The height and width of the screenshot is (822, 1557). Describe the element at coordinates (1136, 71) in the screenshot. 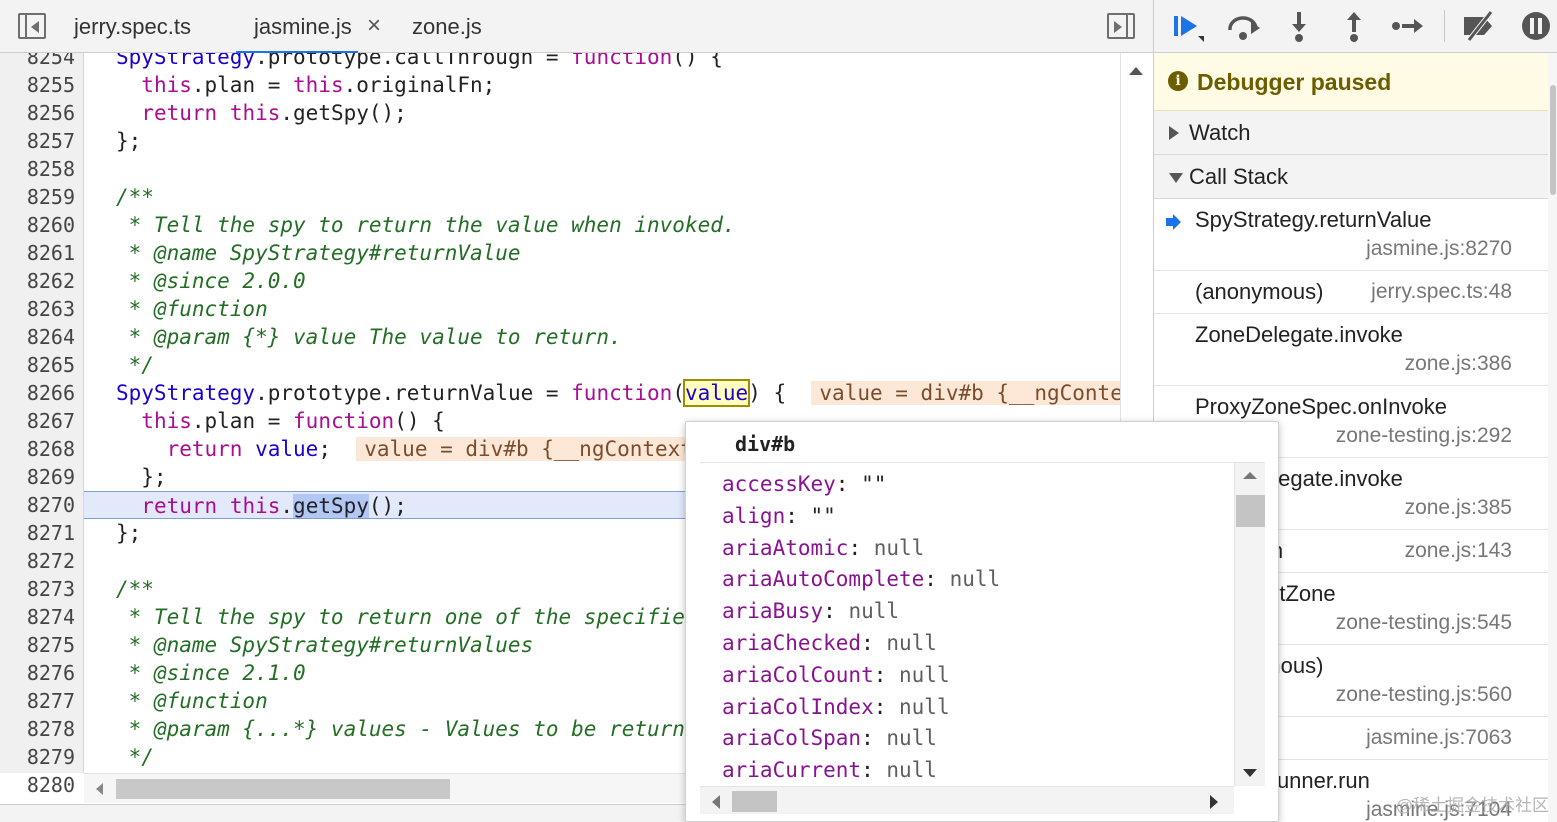

I see `scroll-up-icon` at that location.